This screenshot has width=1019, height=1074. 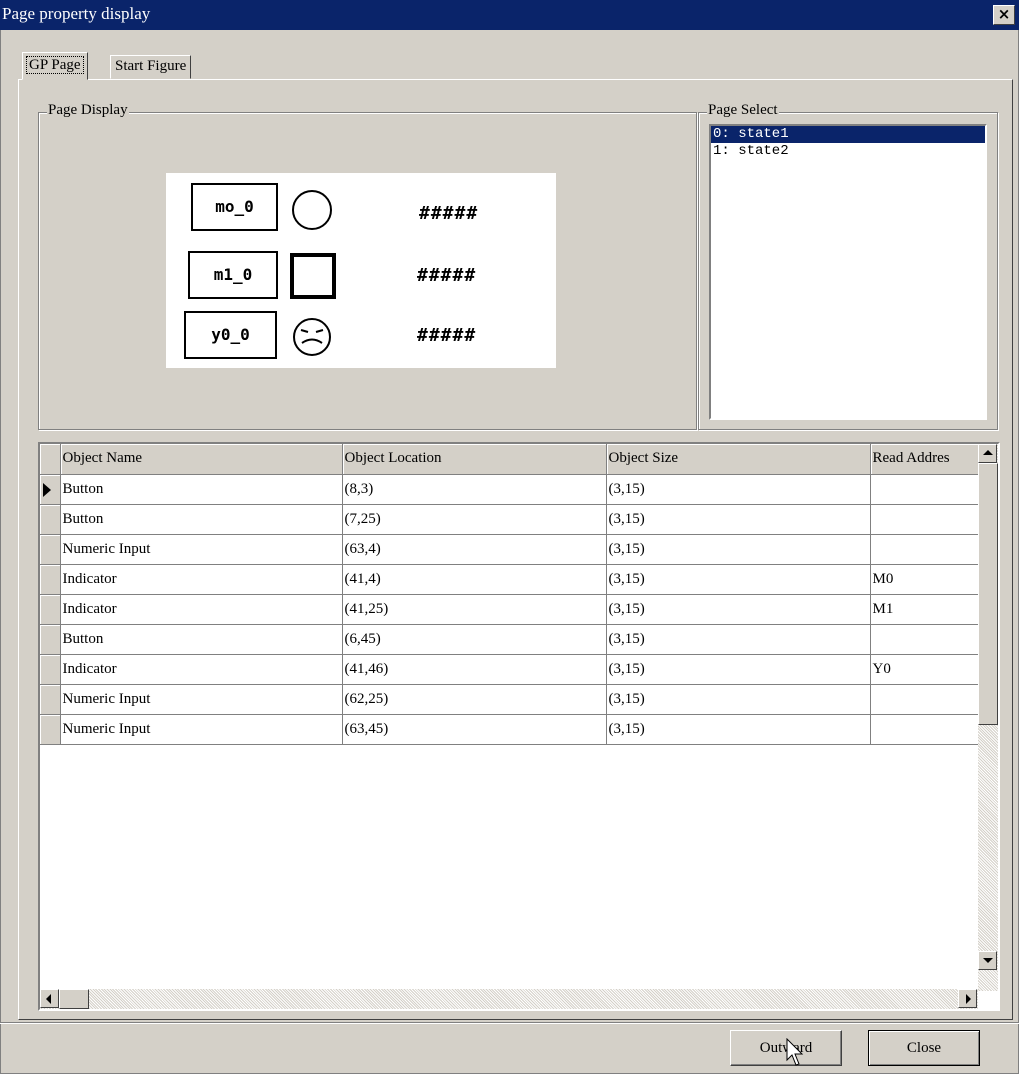 What do you see at coordinates (474, 609) in the screenshot?
I see `cell-location: (41,25)` at bounding box center [474, 609].